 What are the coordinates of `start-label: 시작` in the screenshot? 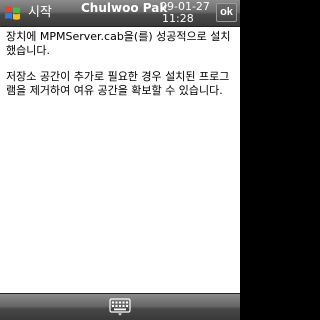 It's located at (40, 12).